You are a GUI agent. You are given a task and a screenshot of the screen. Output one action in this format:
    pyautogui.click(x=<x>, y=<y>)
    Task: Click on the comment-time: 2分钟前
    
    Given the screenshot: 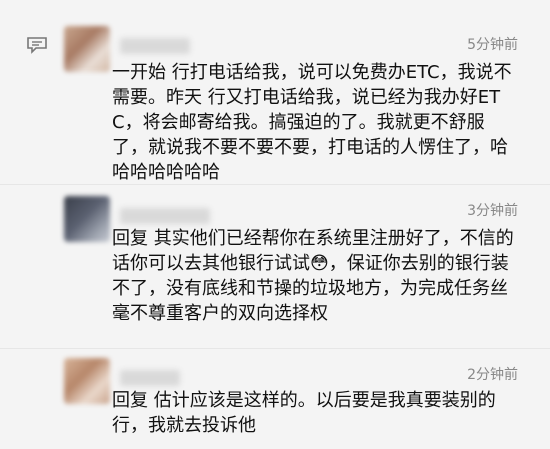 What is the action you would take?
    pyautogui.click(x=492, y=375)
    